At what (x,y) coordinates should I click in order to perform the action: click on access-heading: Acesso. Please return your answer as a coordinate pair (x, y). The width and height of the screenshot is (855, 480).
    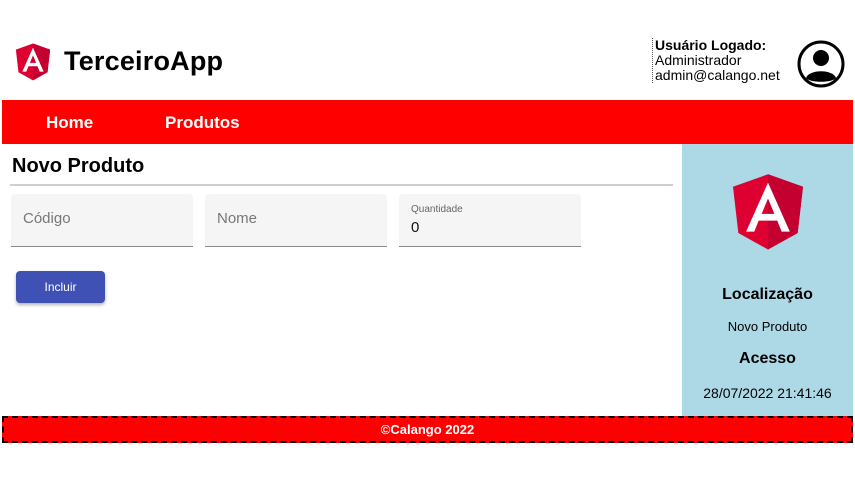
    Looking at the image, I should click on (767, 358).